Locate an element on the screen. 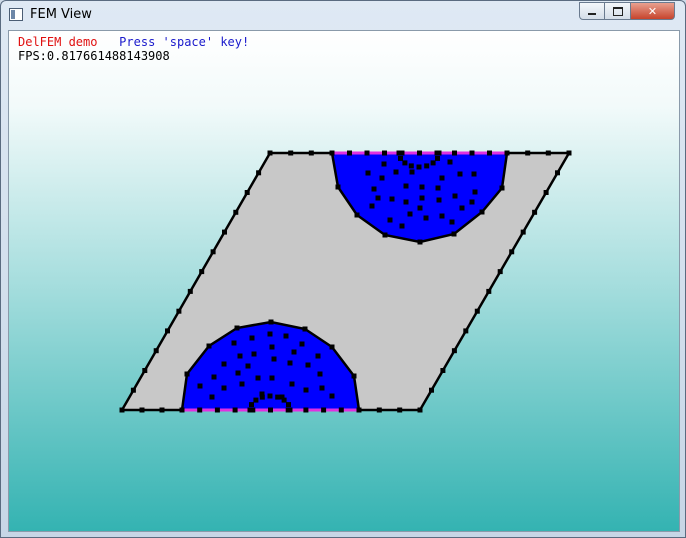 This screenshot has height=538, width=686. app-window-icon is located at coordinates (16, 14).